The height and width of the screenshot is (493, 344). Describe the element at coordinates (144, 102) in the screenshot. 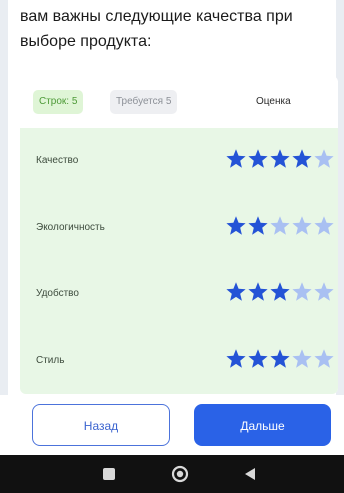

I see `required-count-chip: Требуется 5` at that location.